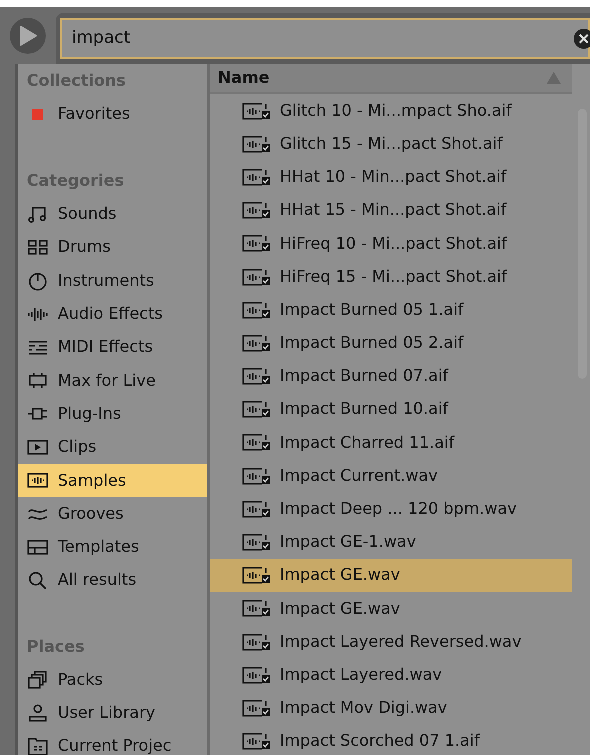 The height and width of the screenshot is (755, 590). Describe the element at coordinates (56, 647) in the screenshot. I see `section-heading: Places` at that location.